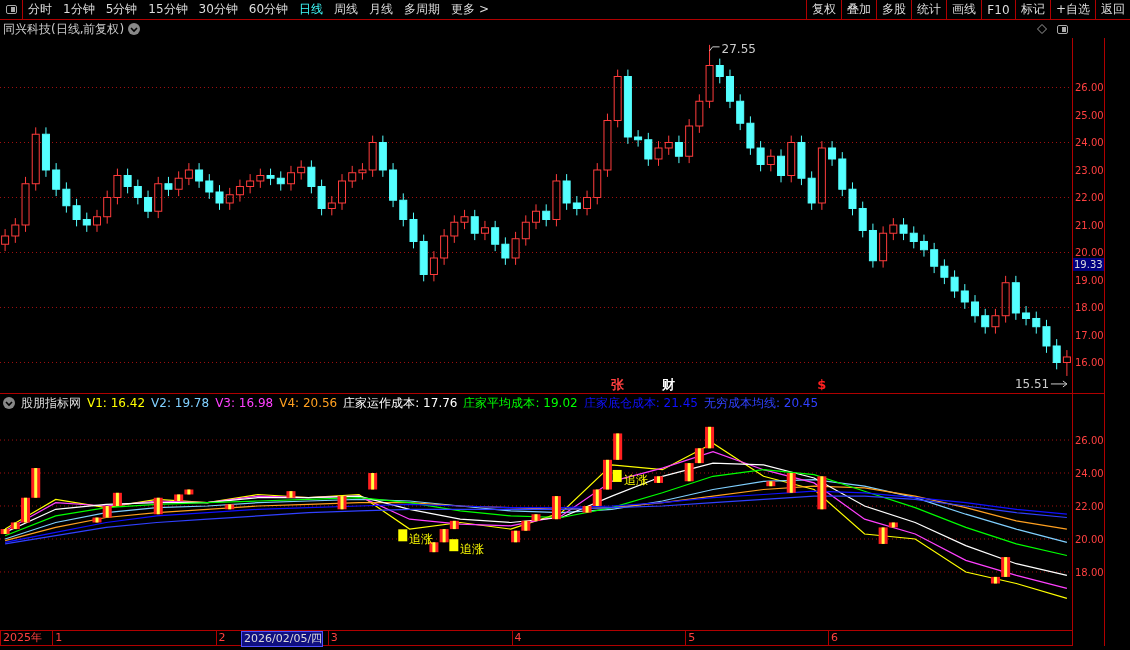 This screenshot has width=1130, height=650. I want to click on high-price-label: 27.55, so click(732, 48).